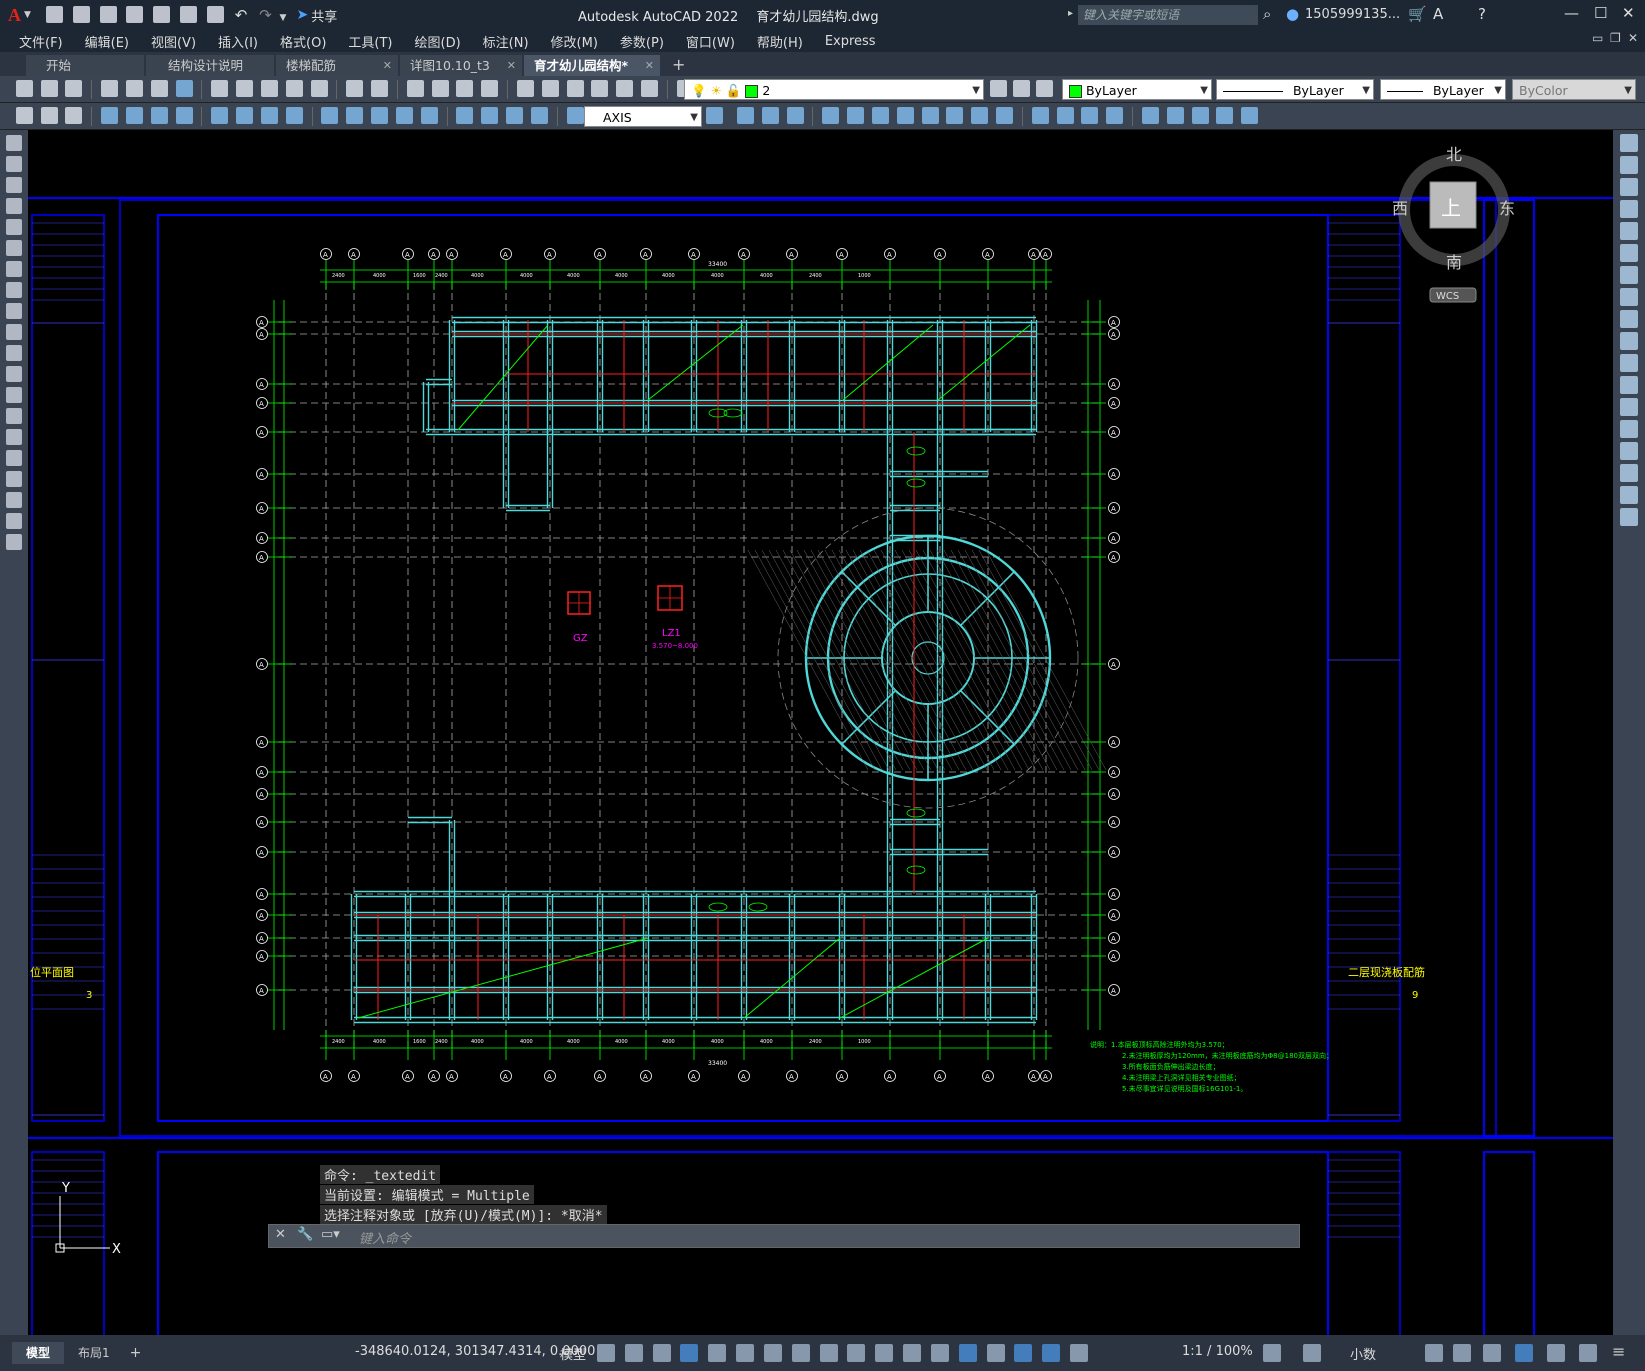 The width and height of the screenshot is (1645, 1371). I want to click on break-at-point-icon, so click(1629, 385).